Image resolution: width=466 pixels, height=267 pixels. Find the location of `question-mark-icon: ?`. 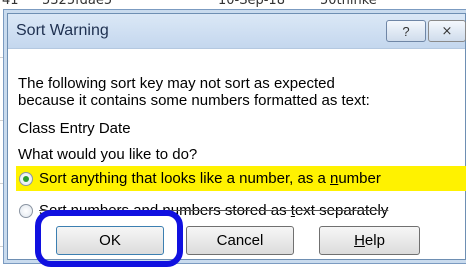

question-mark-icon: ? is located at coordinates (406, 31).